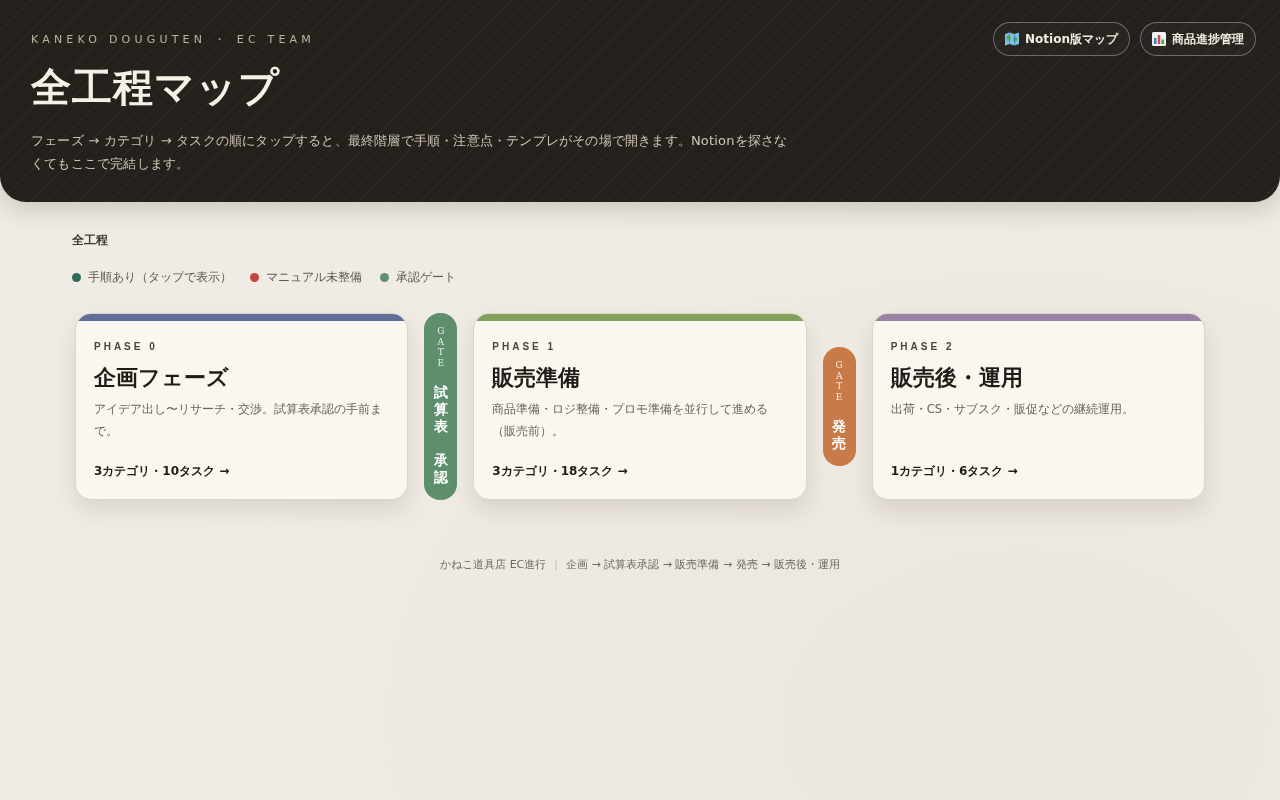 This screenshot has width=1280, height=800. I want to click on footer-route: 企画 → 試算表承認 → 販売準備 → 発売 → 販売後・運用, so click(703, 565).